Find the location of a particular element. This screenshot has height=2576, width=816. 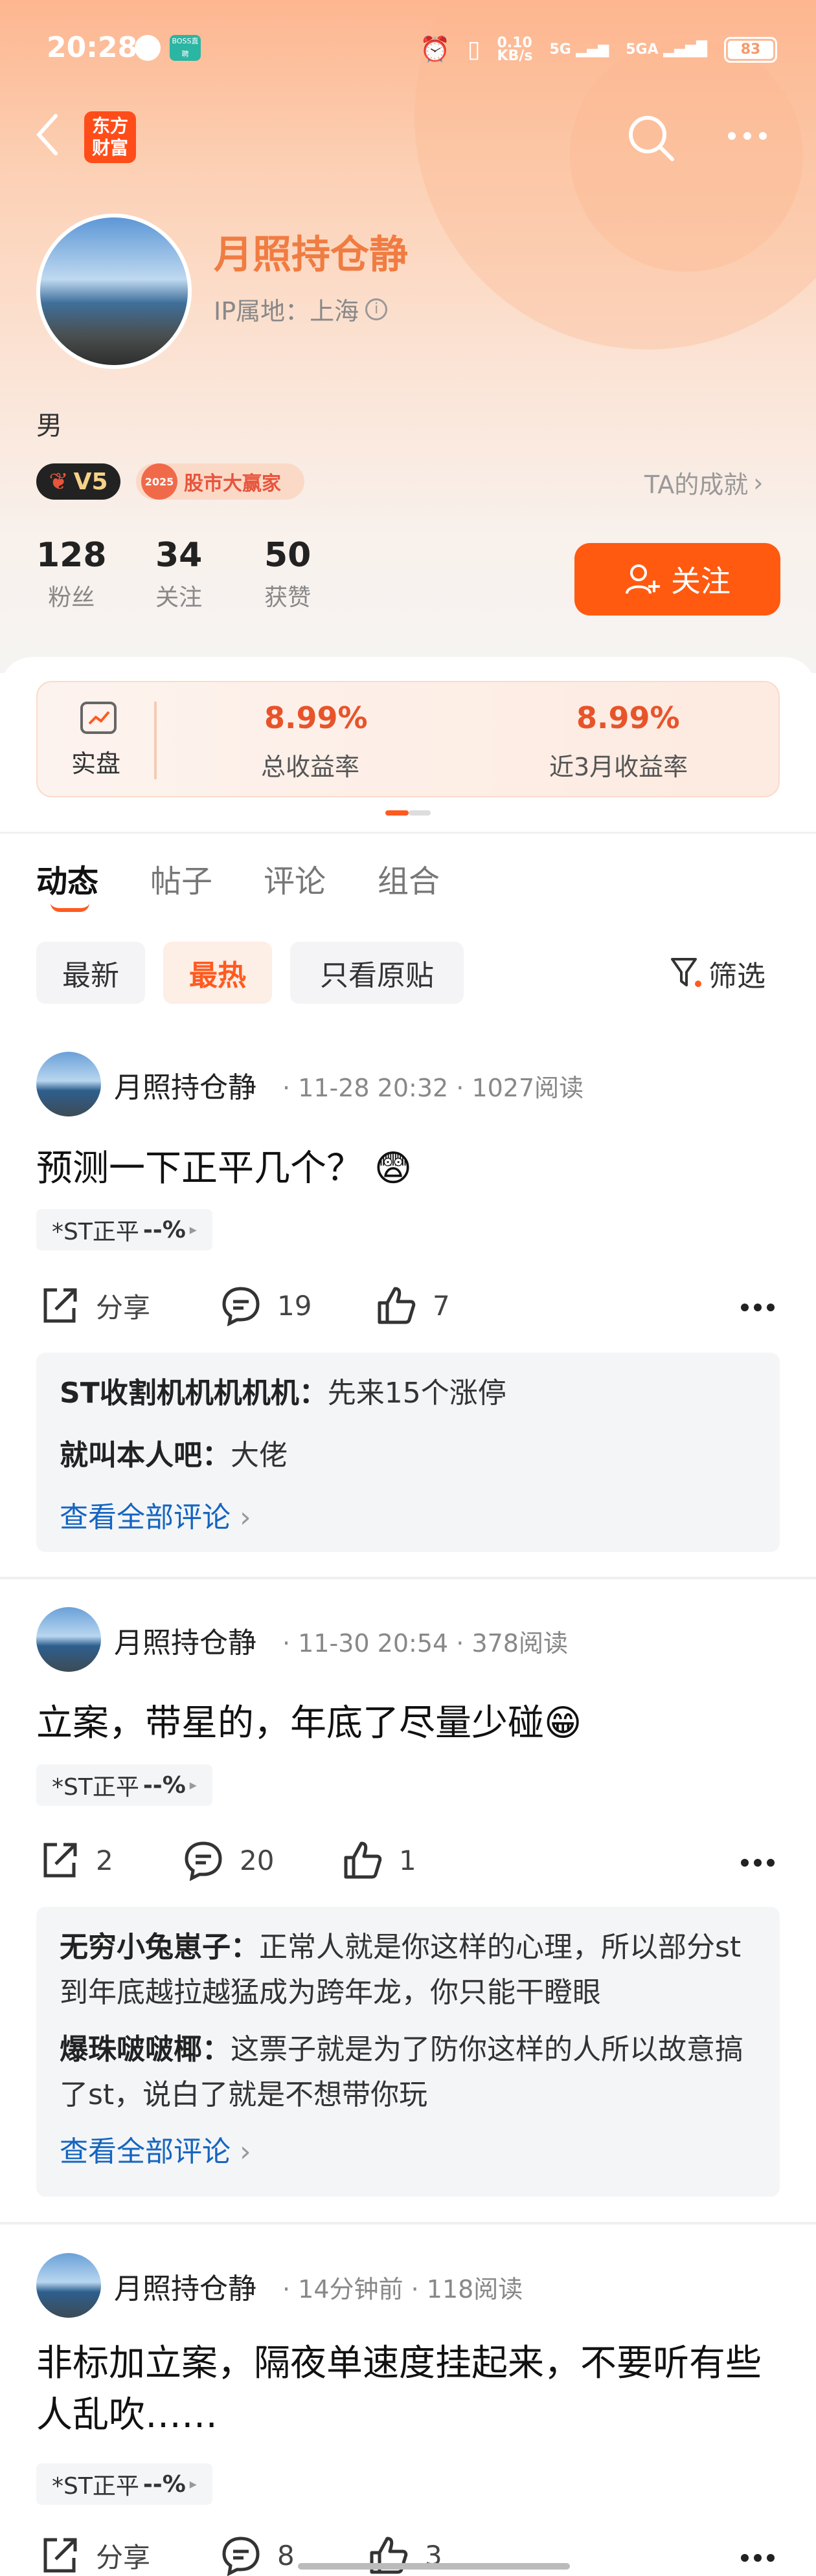

back-button is located at coordinates (50, 135).